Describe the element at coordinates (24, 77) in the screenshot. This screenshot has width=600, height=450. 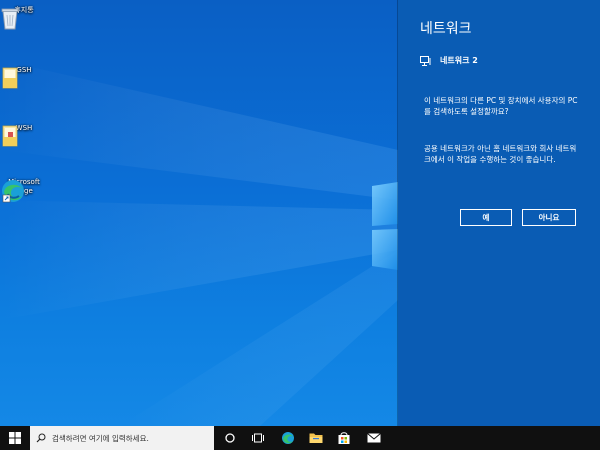
I see `desktop-icon-gsh: GSH` at that location.